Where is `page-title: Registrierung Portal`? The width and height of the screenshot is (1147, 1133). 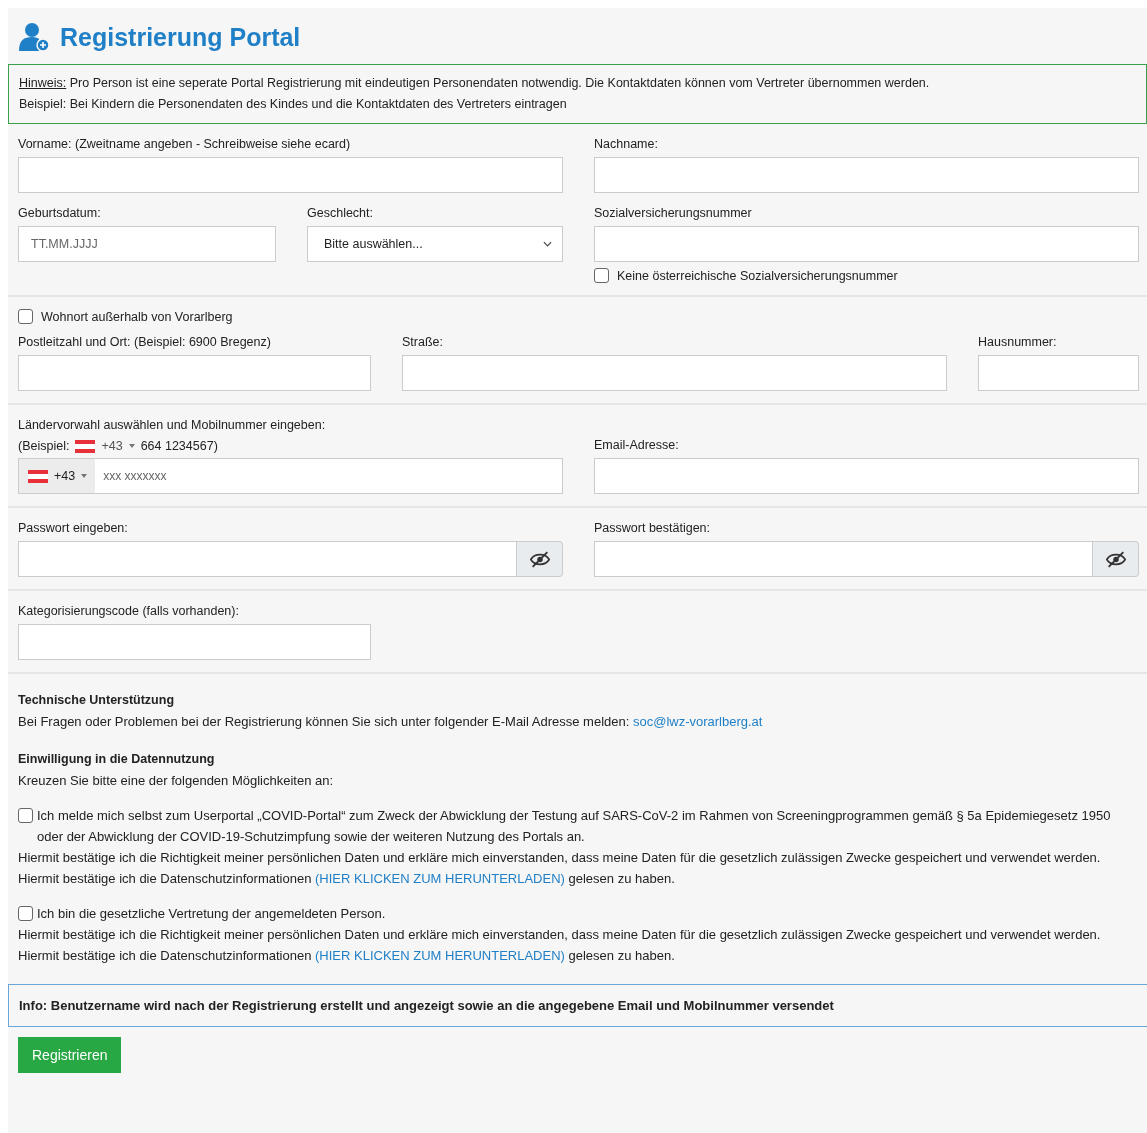
page-title: Registrierung Portal is located at coordinates (180, 37).